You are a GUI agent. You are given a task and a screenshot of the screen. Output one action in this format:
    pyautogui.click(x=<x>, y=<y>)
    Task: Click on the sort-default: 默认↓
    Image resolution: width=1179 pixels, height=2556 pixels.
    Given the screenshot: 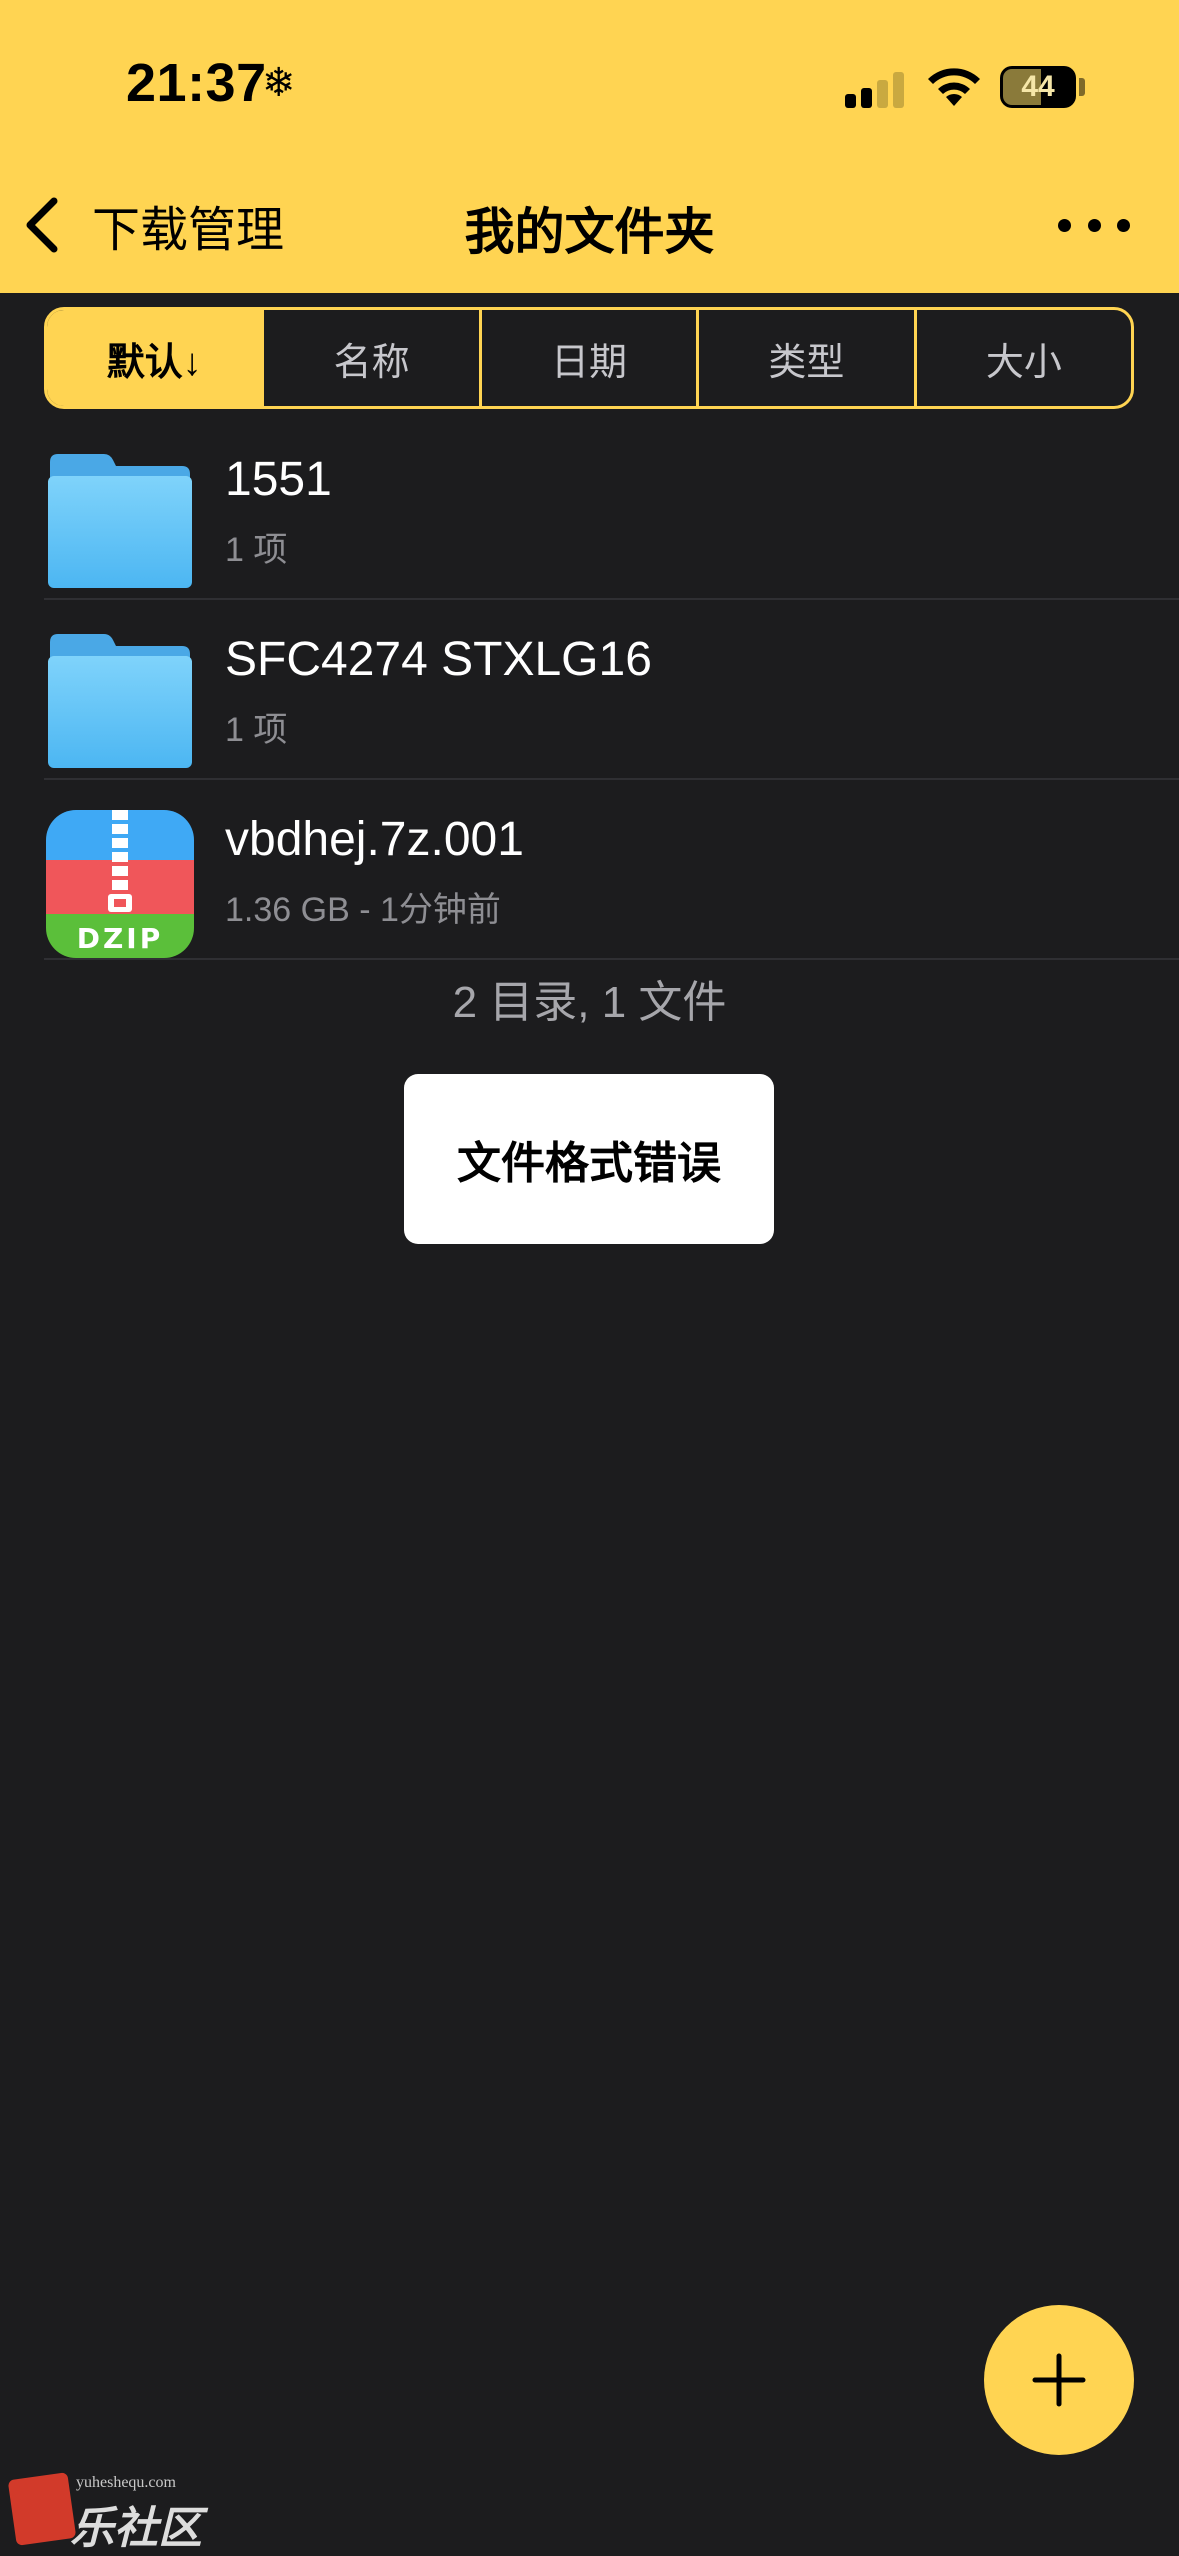 What is the action you would take?
    pyautogui.click(x=154, y=358)
    